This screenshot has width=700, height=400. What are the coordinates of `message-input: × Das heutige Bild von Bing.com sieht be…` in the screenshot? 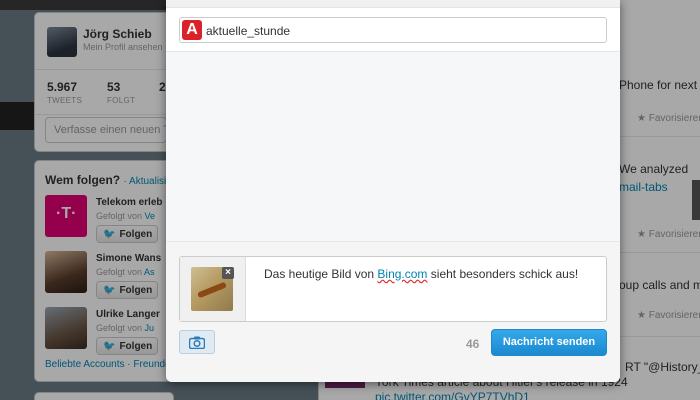 It's located at (393, 289).